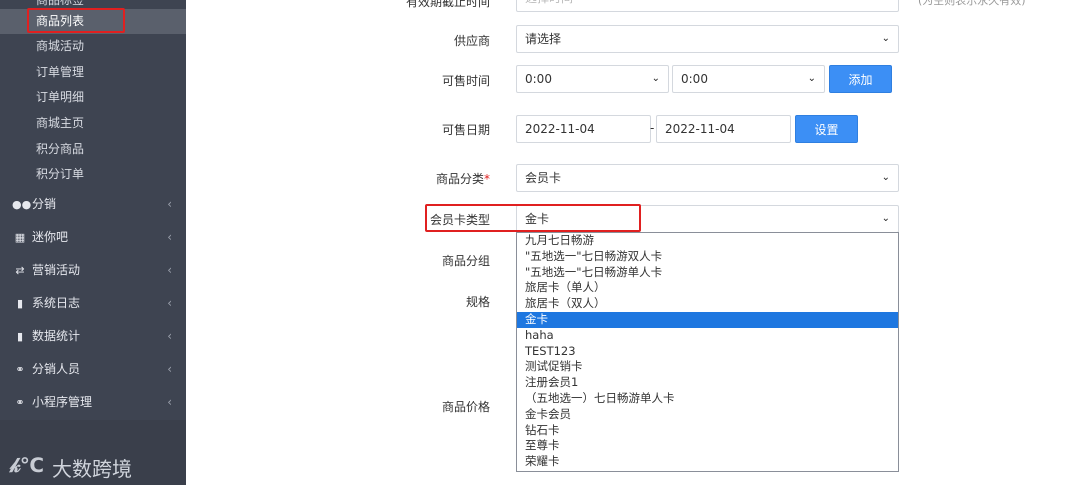 The width and height of the screenshot is (1080, 485). I want to click on category-label-text: 商品分类, so click(459, 179).